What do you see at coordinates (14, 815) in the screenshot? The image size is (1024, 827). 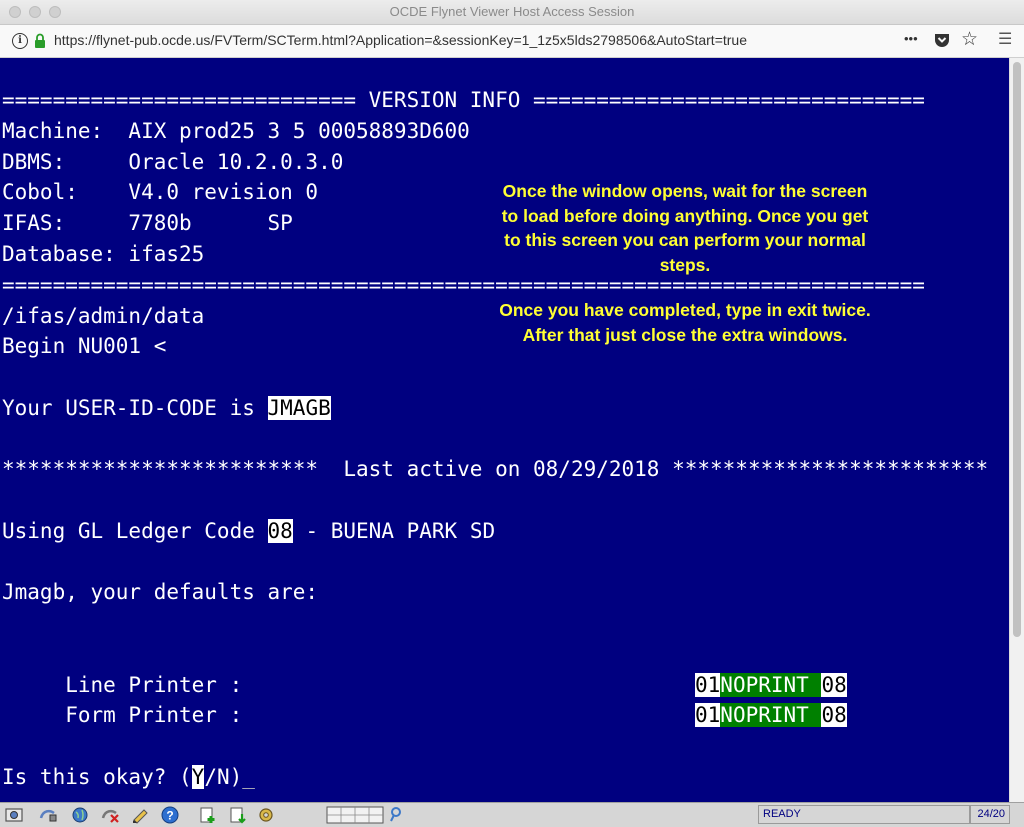 I see `screenshot-icon` at bounding box center [14, 815].